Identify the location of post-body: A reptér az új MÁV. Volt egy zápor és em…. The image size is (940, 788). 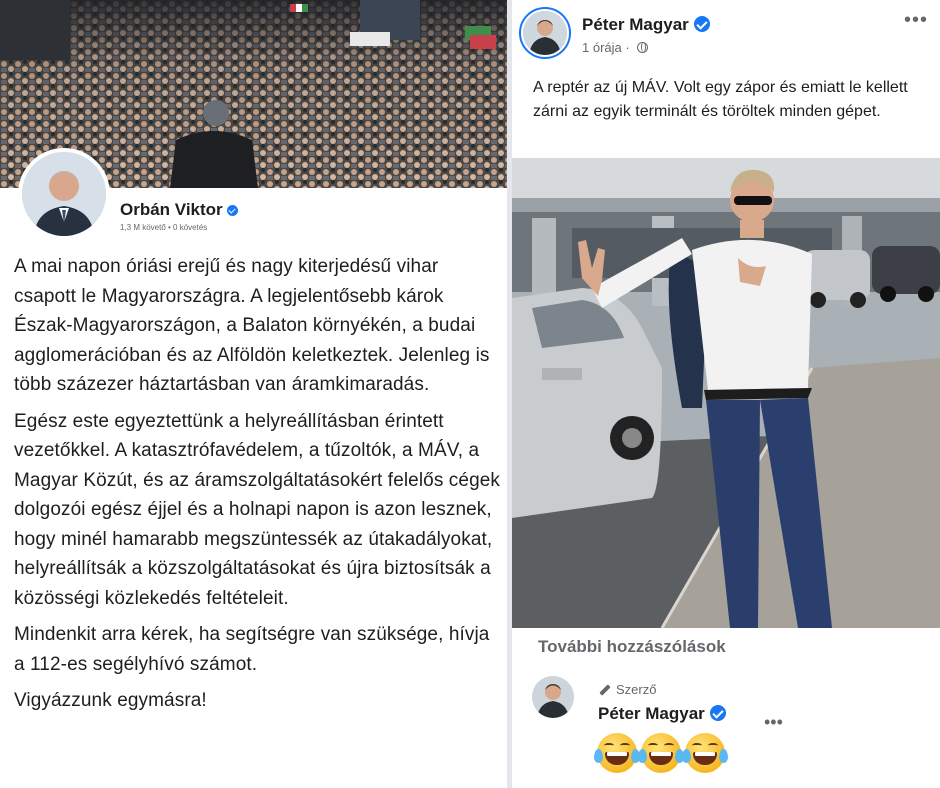
(720, 99).